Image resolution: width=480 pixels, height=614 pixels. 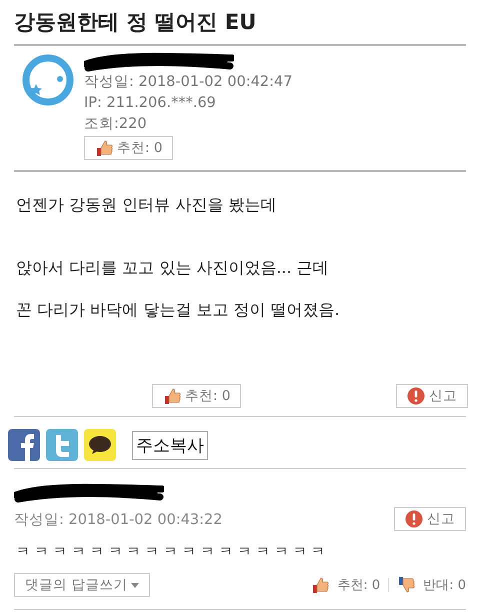 I want to click on caret-icon, so click(x=135, y=585).